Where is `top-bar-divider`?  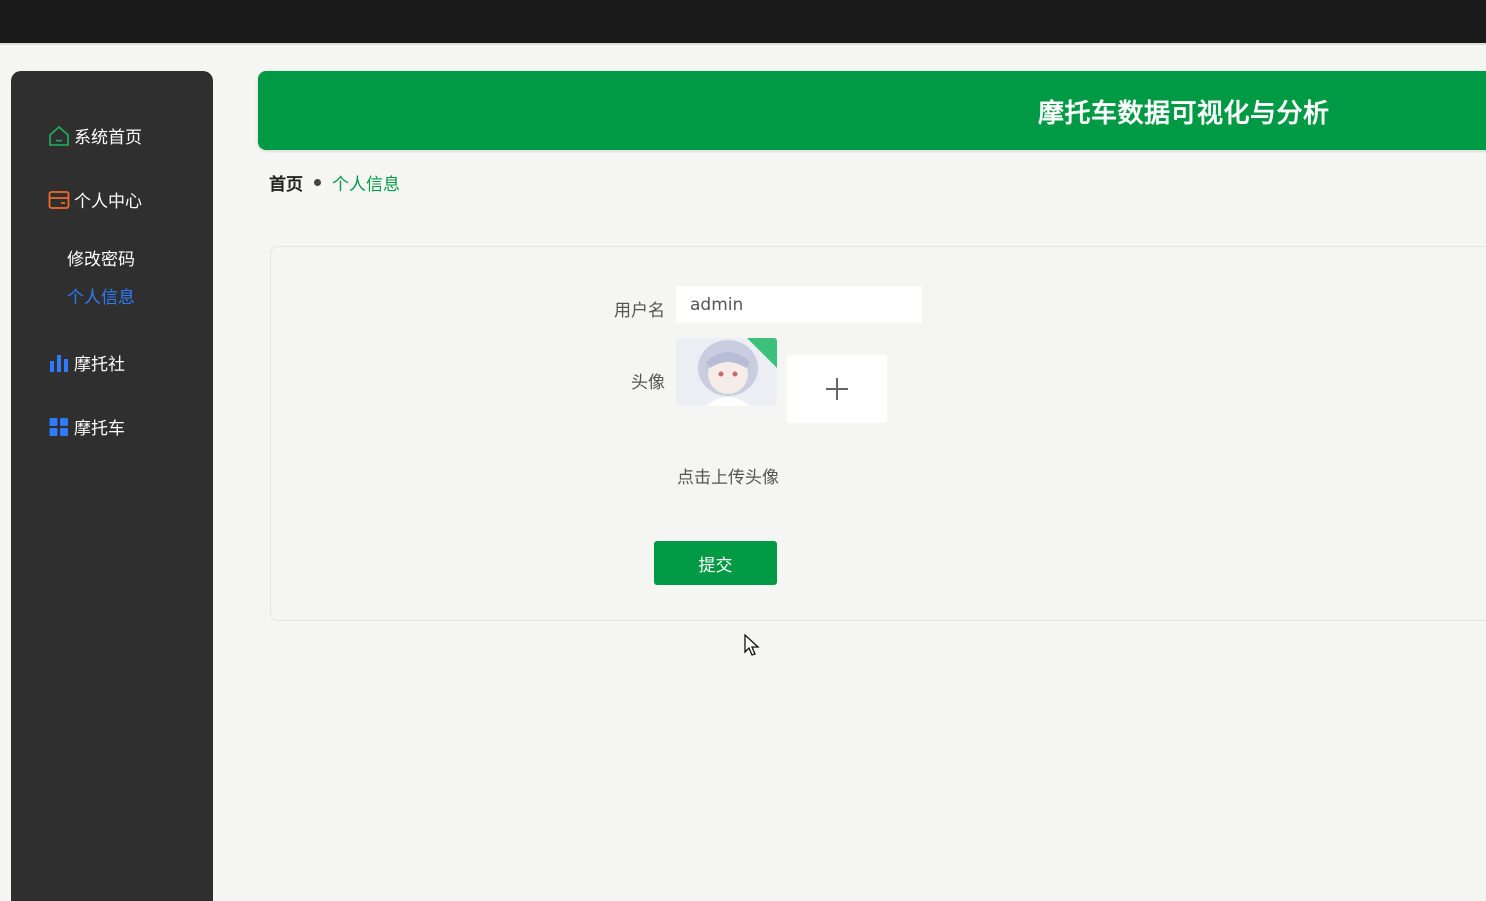
top-bar-divider is located at coordinates (743, 44).